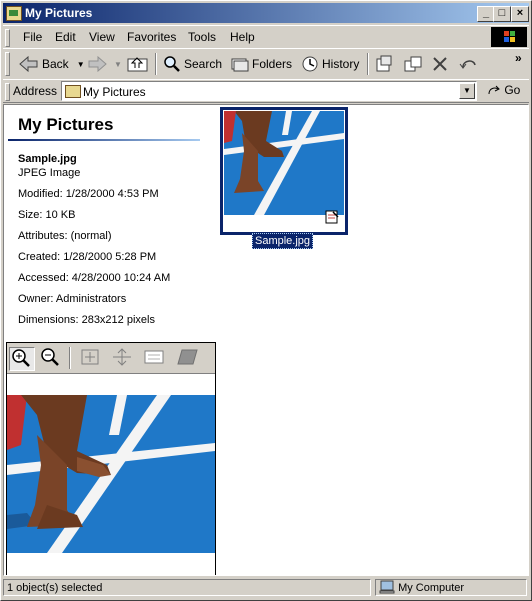  What do you see at coordinates (520, 14) in the screenshot?
I see `close-button: ×` at bounding box center [520, 14].